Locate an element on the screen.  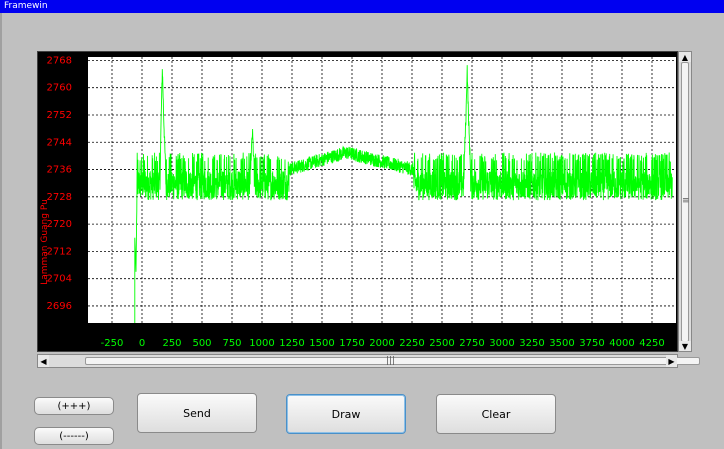
y-tick-label: 2728 is located at coordinates (59, 197).